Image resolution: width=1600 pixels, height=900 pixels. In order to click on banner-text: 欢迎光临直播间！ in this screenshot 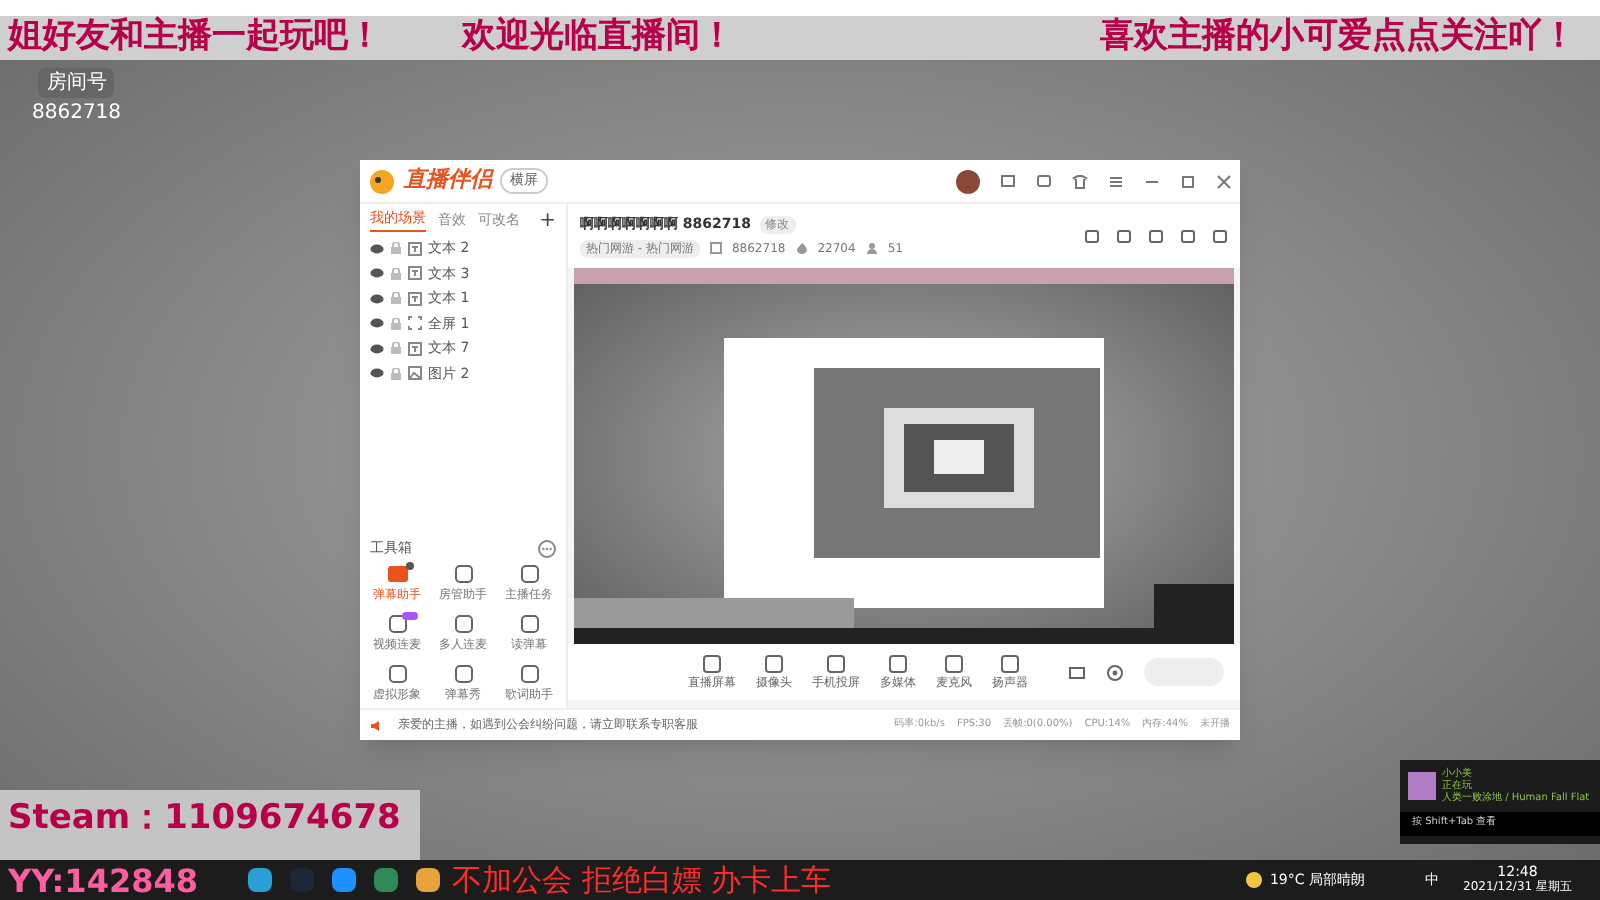, I will do `click(598, 37)`.